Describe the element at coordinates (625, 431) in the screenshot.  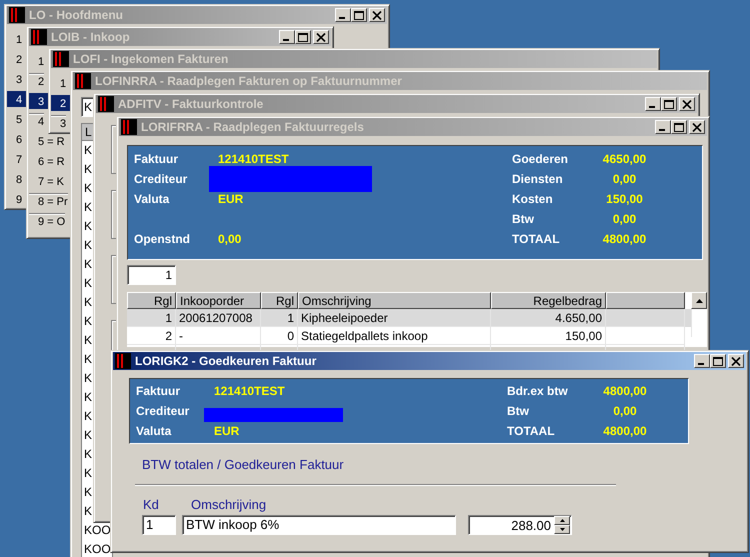
I see `field-value: 4800,00` at that location.